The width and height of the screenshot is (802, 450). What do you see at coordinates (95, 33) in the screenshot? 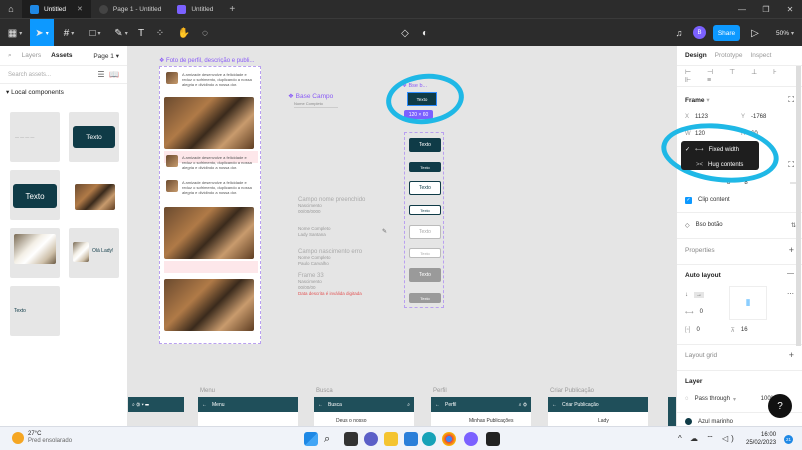
I see `shape-tool-icon: □ ▾` at bounding box center [95, 33].